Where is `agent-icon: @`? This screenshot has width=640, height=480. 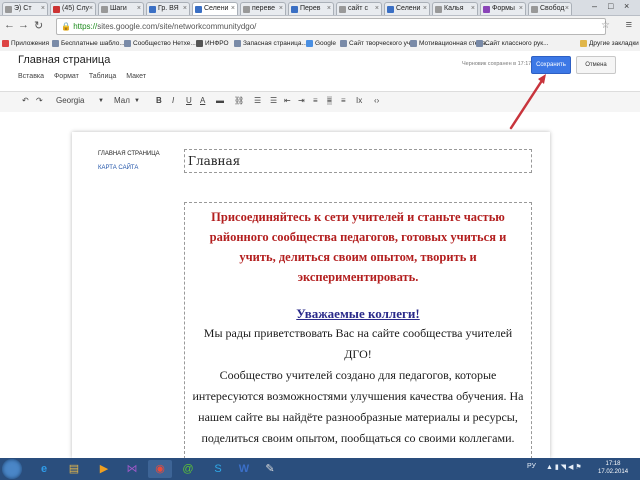
agent-icon: @ is located at coordinates (188, 469).